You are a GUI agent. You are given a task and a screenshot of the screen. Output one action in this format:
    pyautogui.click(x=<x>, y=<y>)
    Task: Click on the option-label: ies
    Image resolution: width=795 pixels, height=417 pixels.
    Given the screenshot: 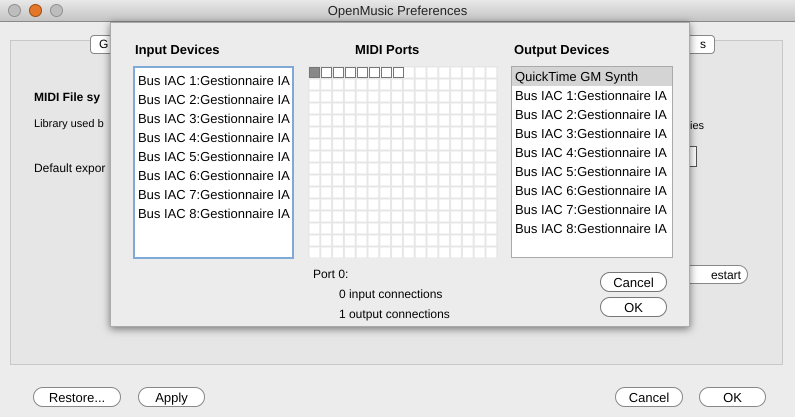 What is the action you would take?
    pyautogui.click(x=697, y=126)
    